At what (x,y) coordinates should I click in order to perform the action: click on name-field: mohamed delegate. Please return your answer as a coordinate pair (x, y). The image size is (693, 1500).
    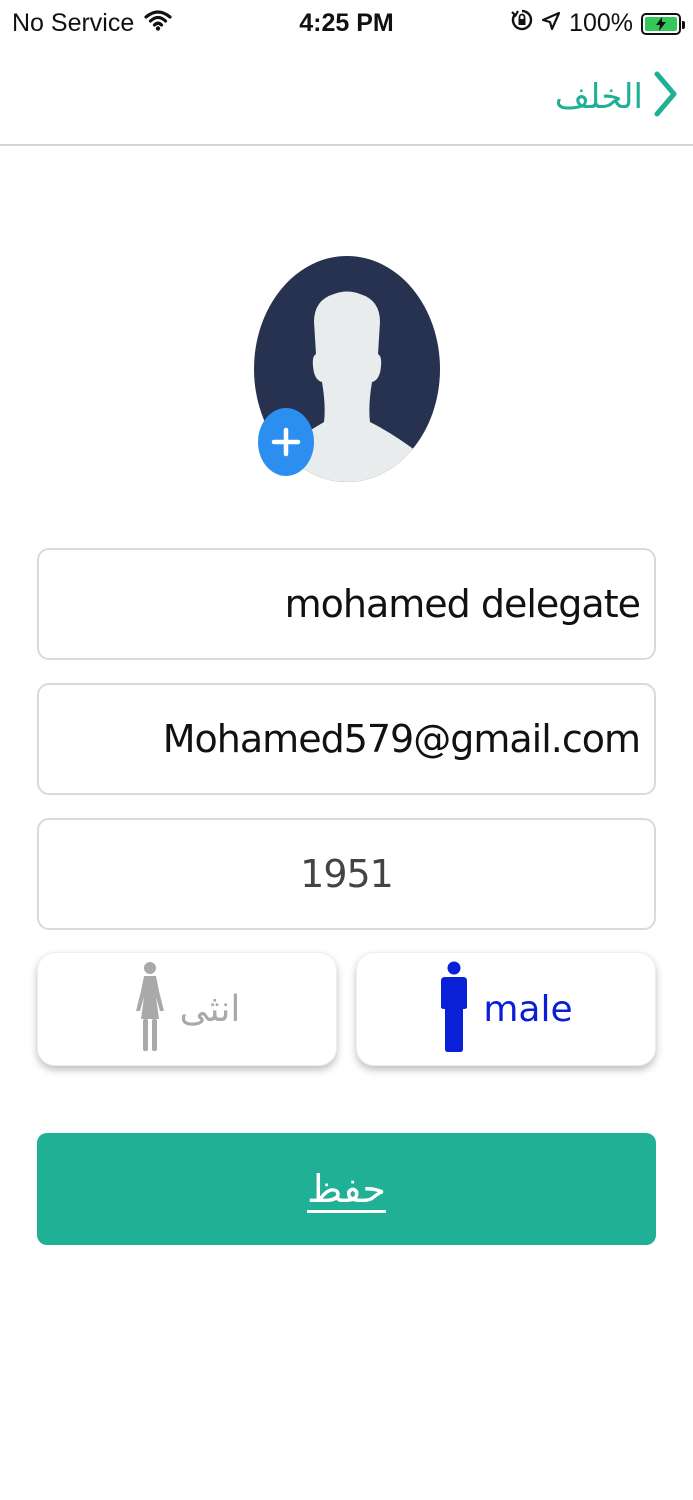
    Looking at the image, I should click on (346, 604).